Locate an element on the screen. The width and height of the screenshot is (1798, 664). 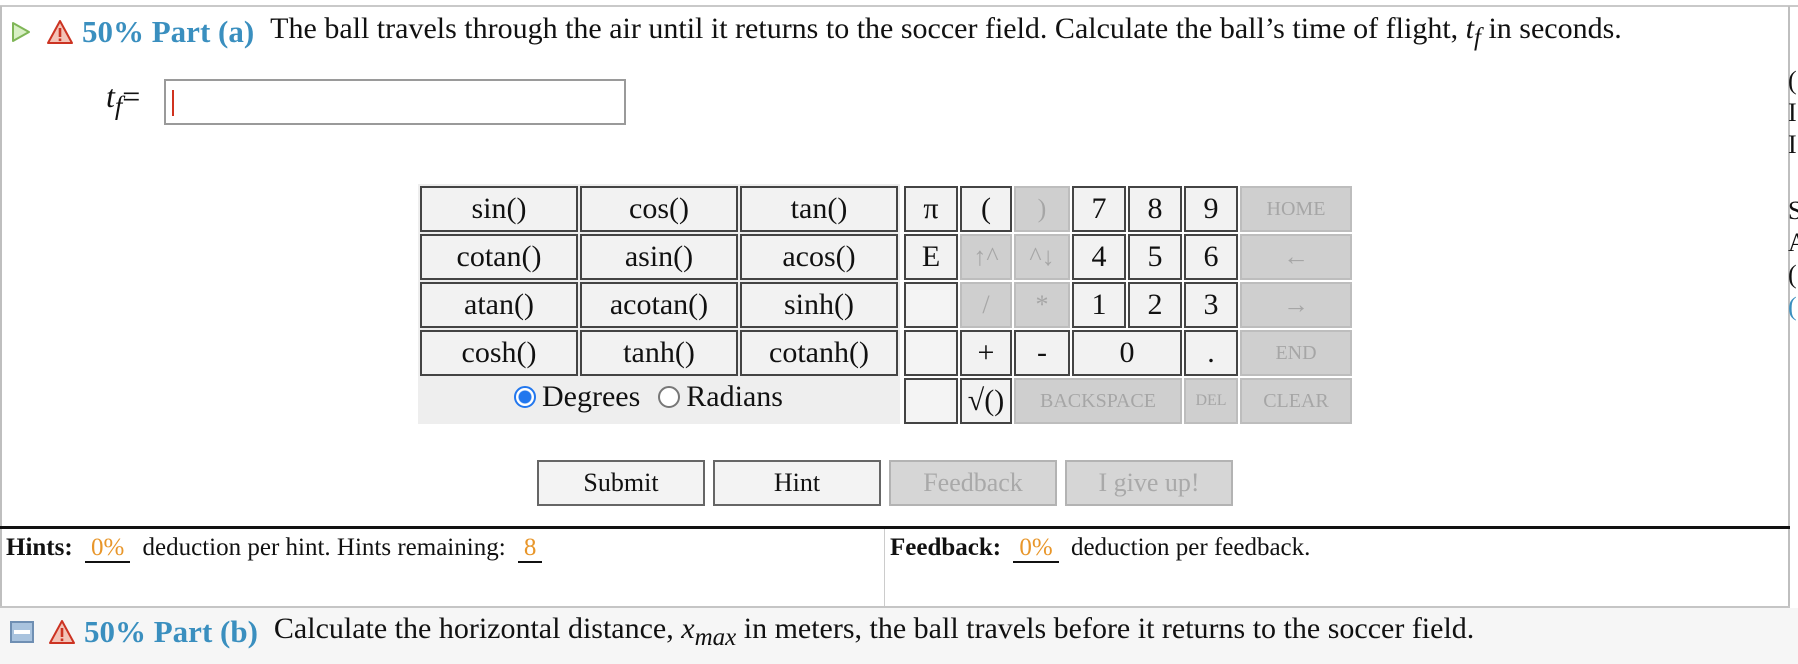
part-a-percent: 50% Part (a) is located at coordinates (168, 31).